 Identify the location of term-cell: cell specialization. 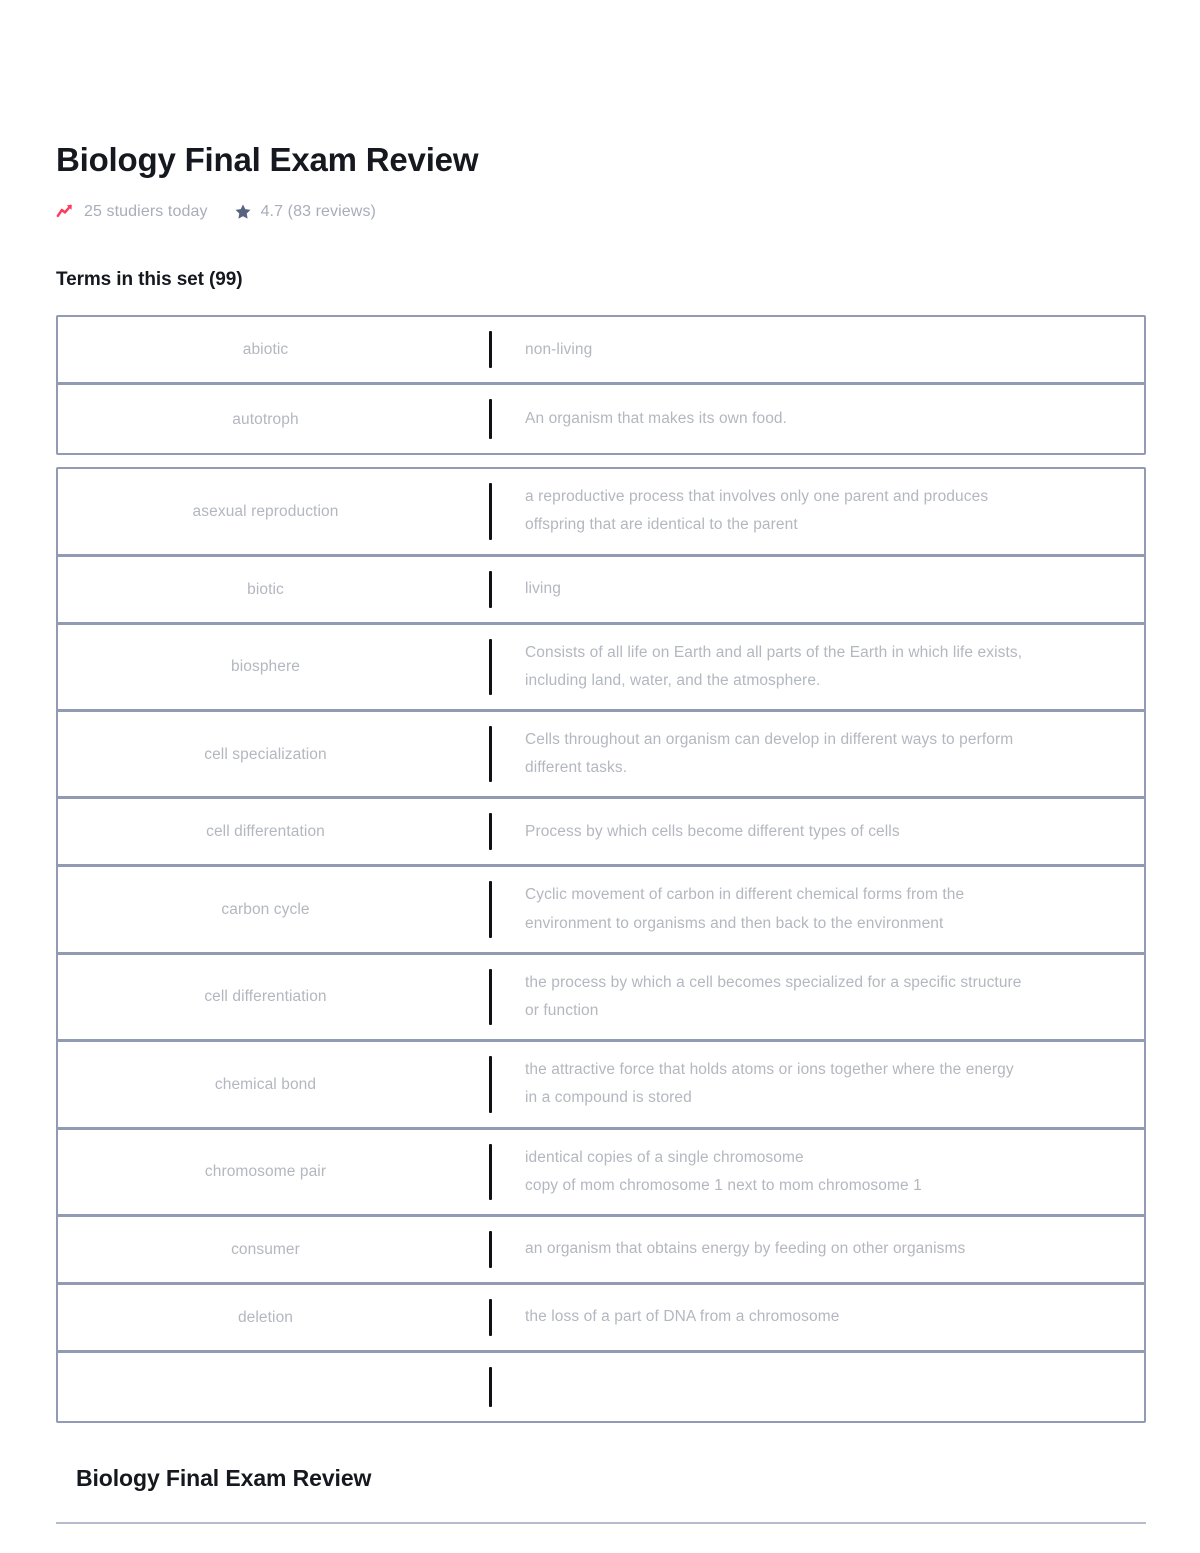
(265, 754).